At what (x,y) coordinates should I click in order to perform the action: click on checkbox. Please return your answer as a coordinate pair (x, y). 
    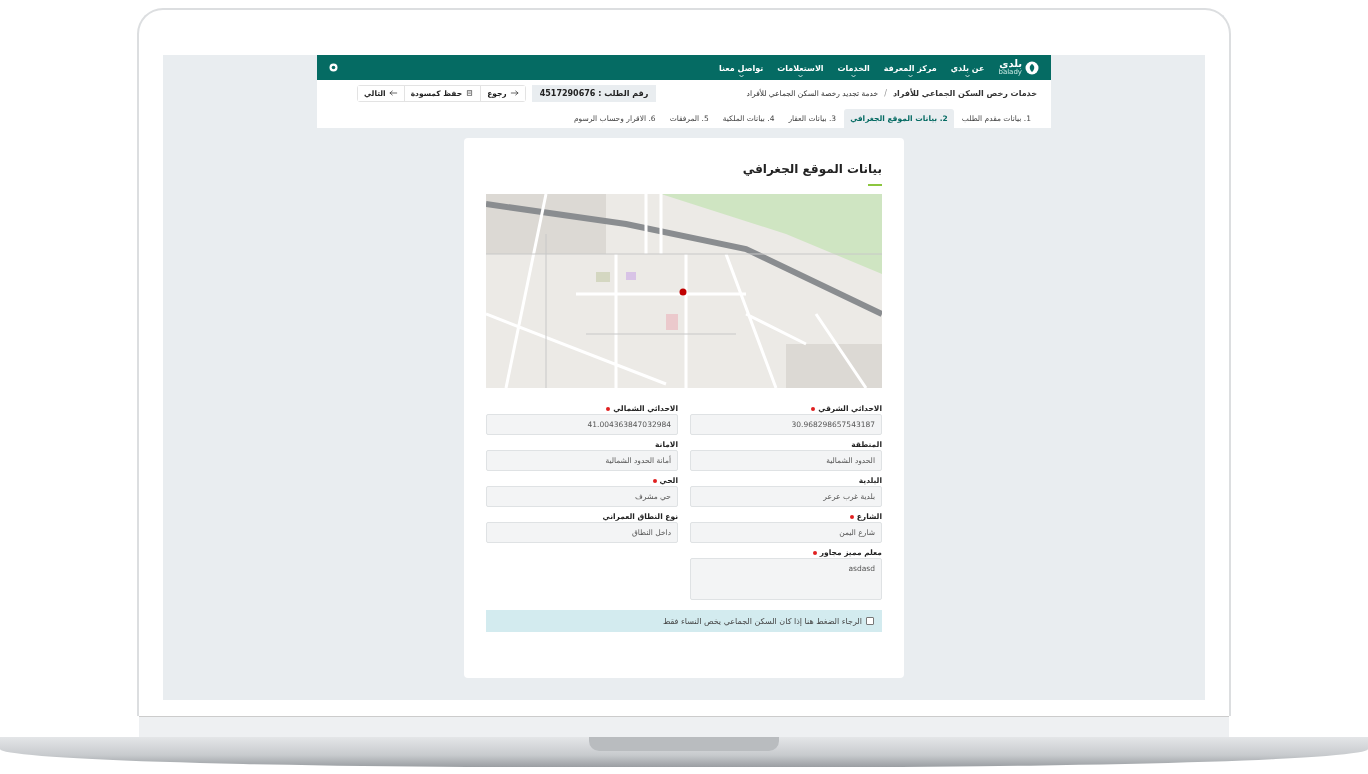
    Looking at the image, I should click on (870, 621).